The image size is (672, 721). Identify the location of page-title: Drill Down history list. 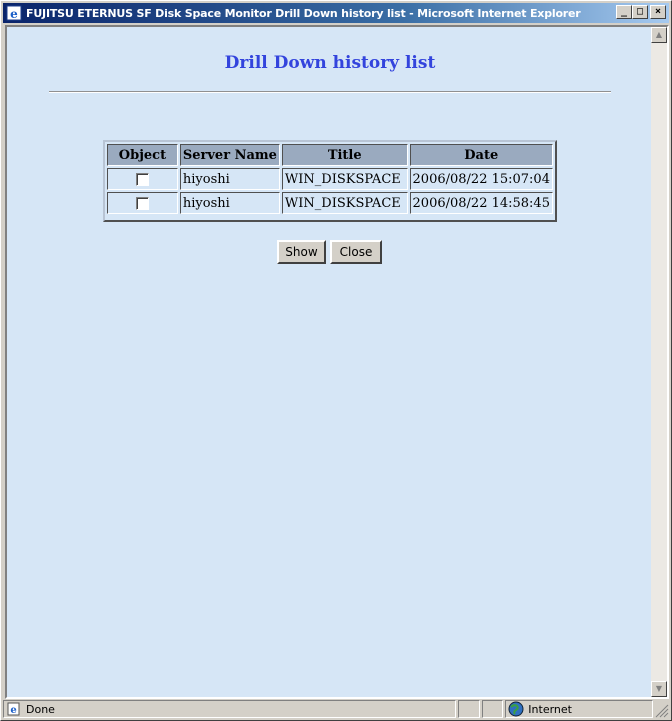
(330, 63).